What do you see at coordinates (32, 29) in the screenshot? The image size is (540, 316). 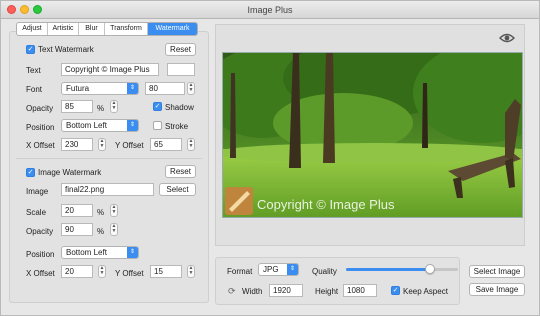 I see `tab-adjust: Adjust` at bounding box center [32, 29].